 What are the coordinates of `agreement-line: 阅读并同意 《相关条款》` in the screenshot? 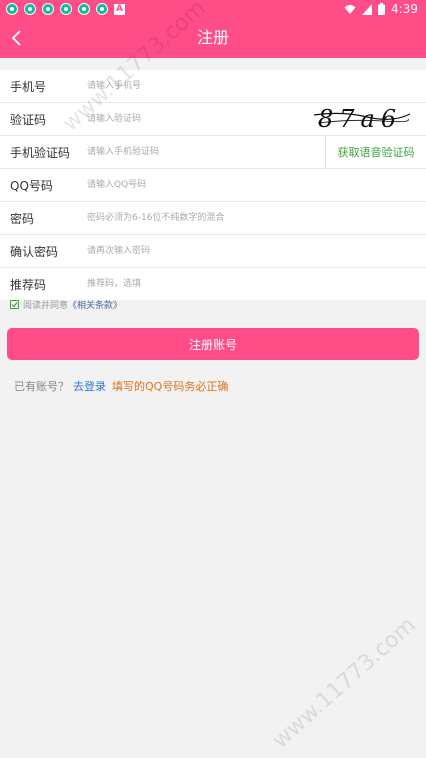 It's located at (66, 304).